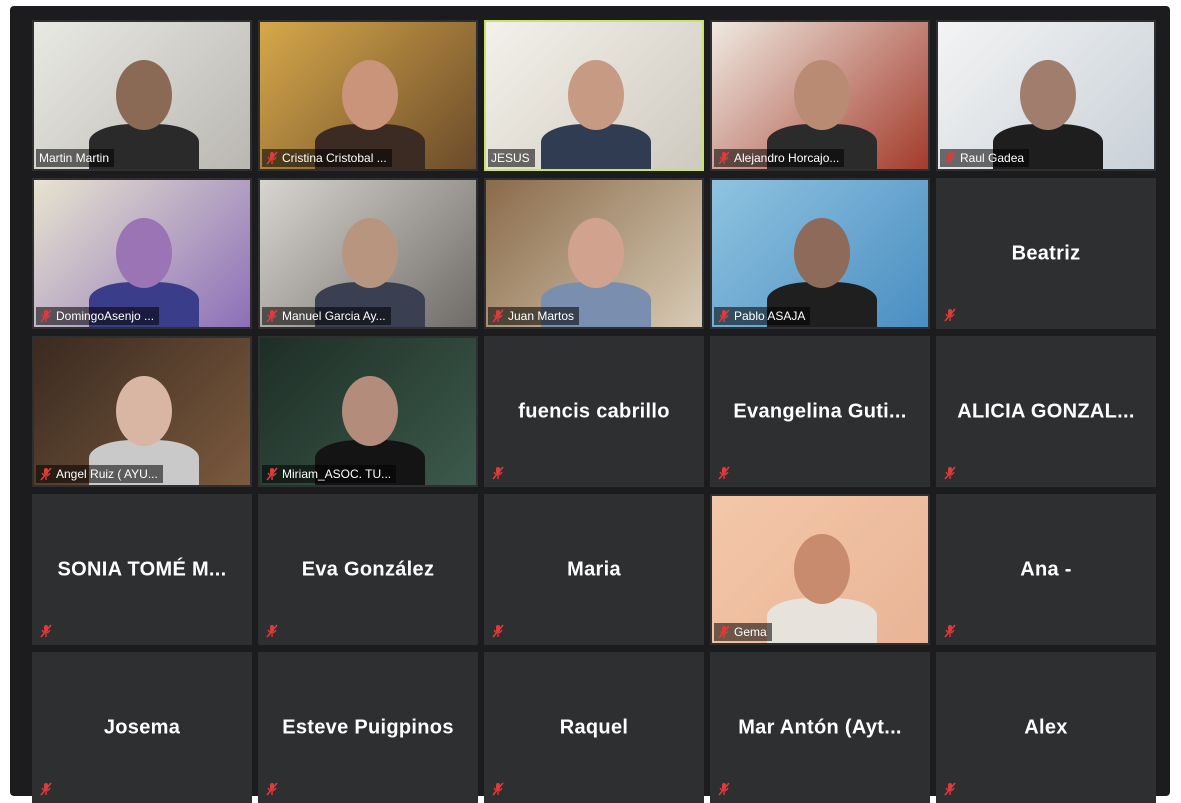  I want to click on participant-tile: Martin Martin, so click(142, 95).